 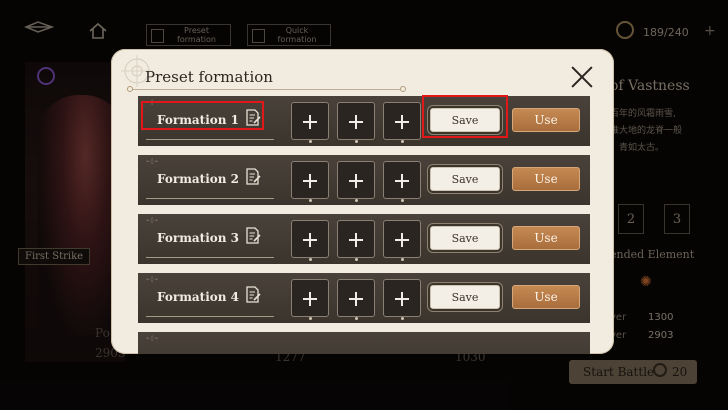 What do you see at coordinates (364, 343) in the screenshot?
I see `formation-row: ⌁◊⌁` at bounding box center [364, 343].